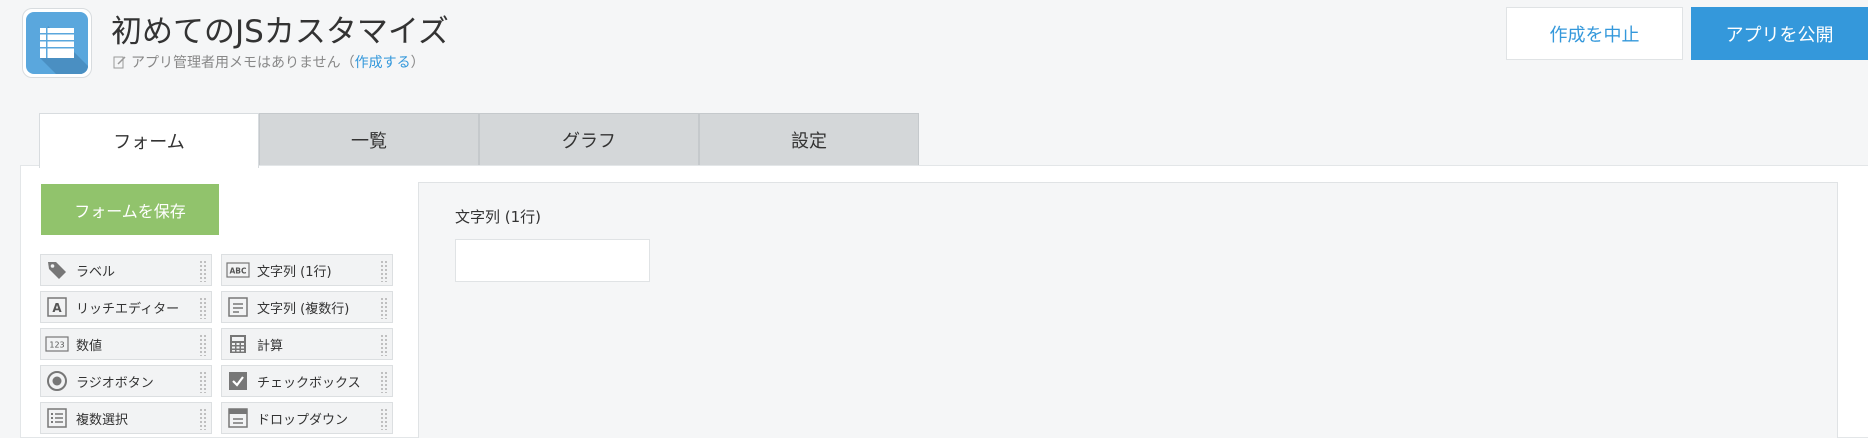 This screenshot has height=438, width=1868. What do you see at coordinates (115, 383) in the screenshot?
I see `palette-item-text: ラジオボタン` at bounding box center [115, 383].